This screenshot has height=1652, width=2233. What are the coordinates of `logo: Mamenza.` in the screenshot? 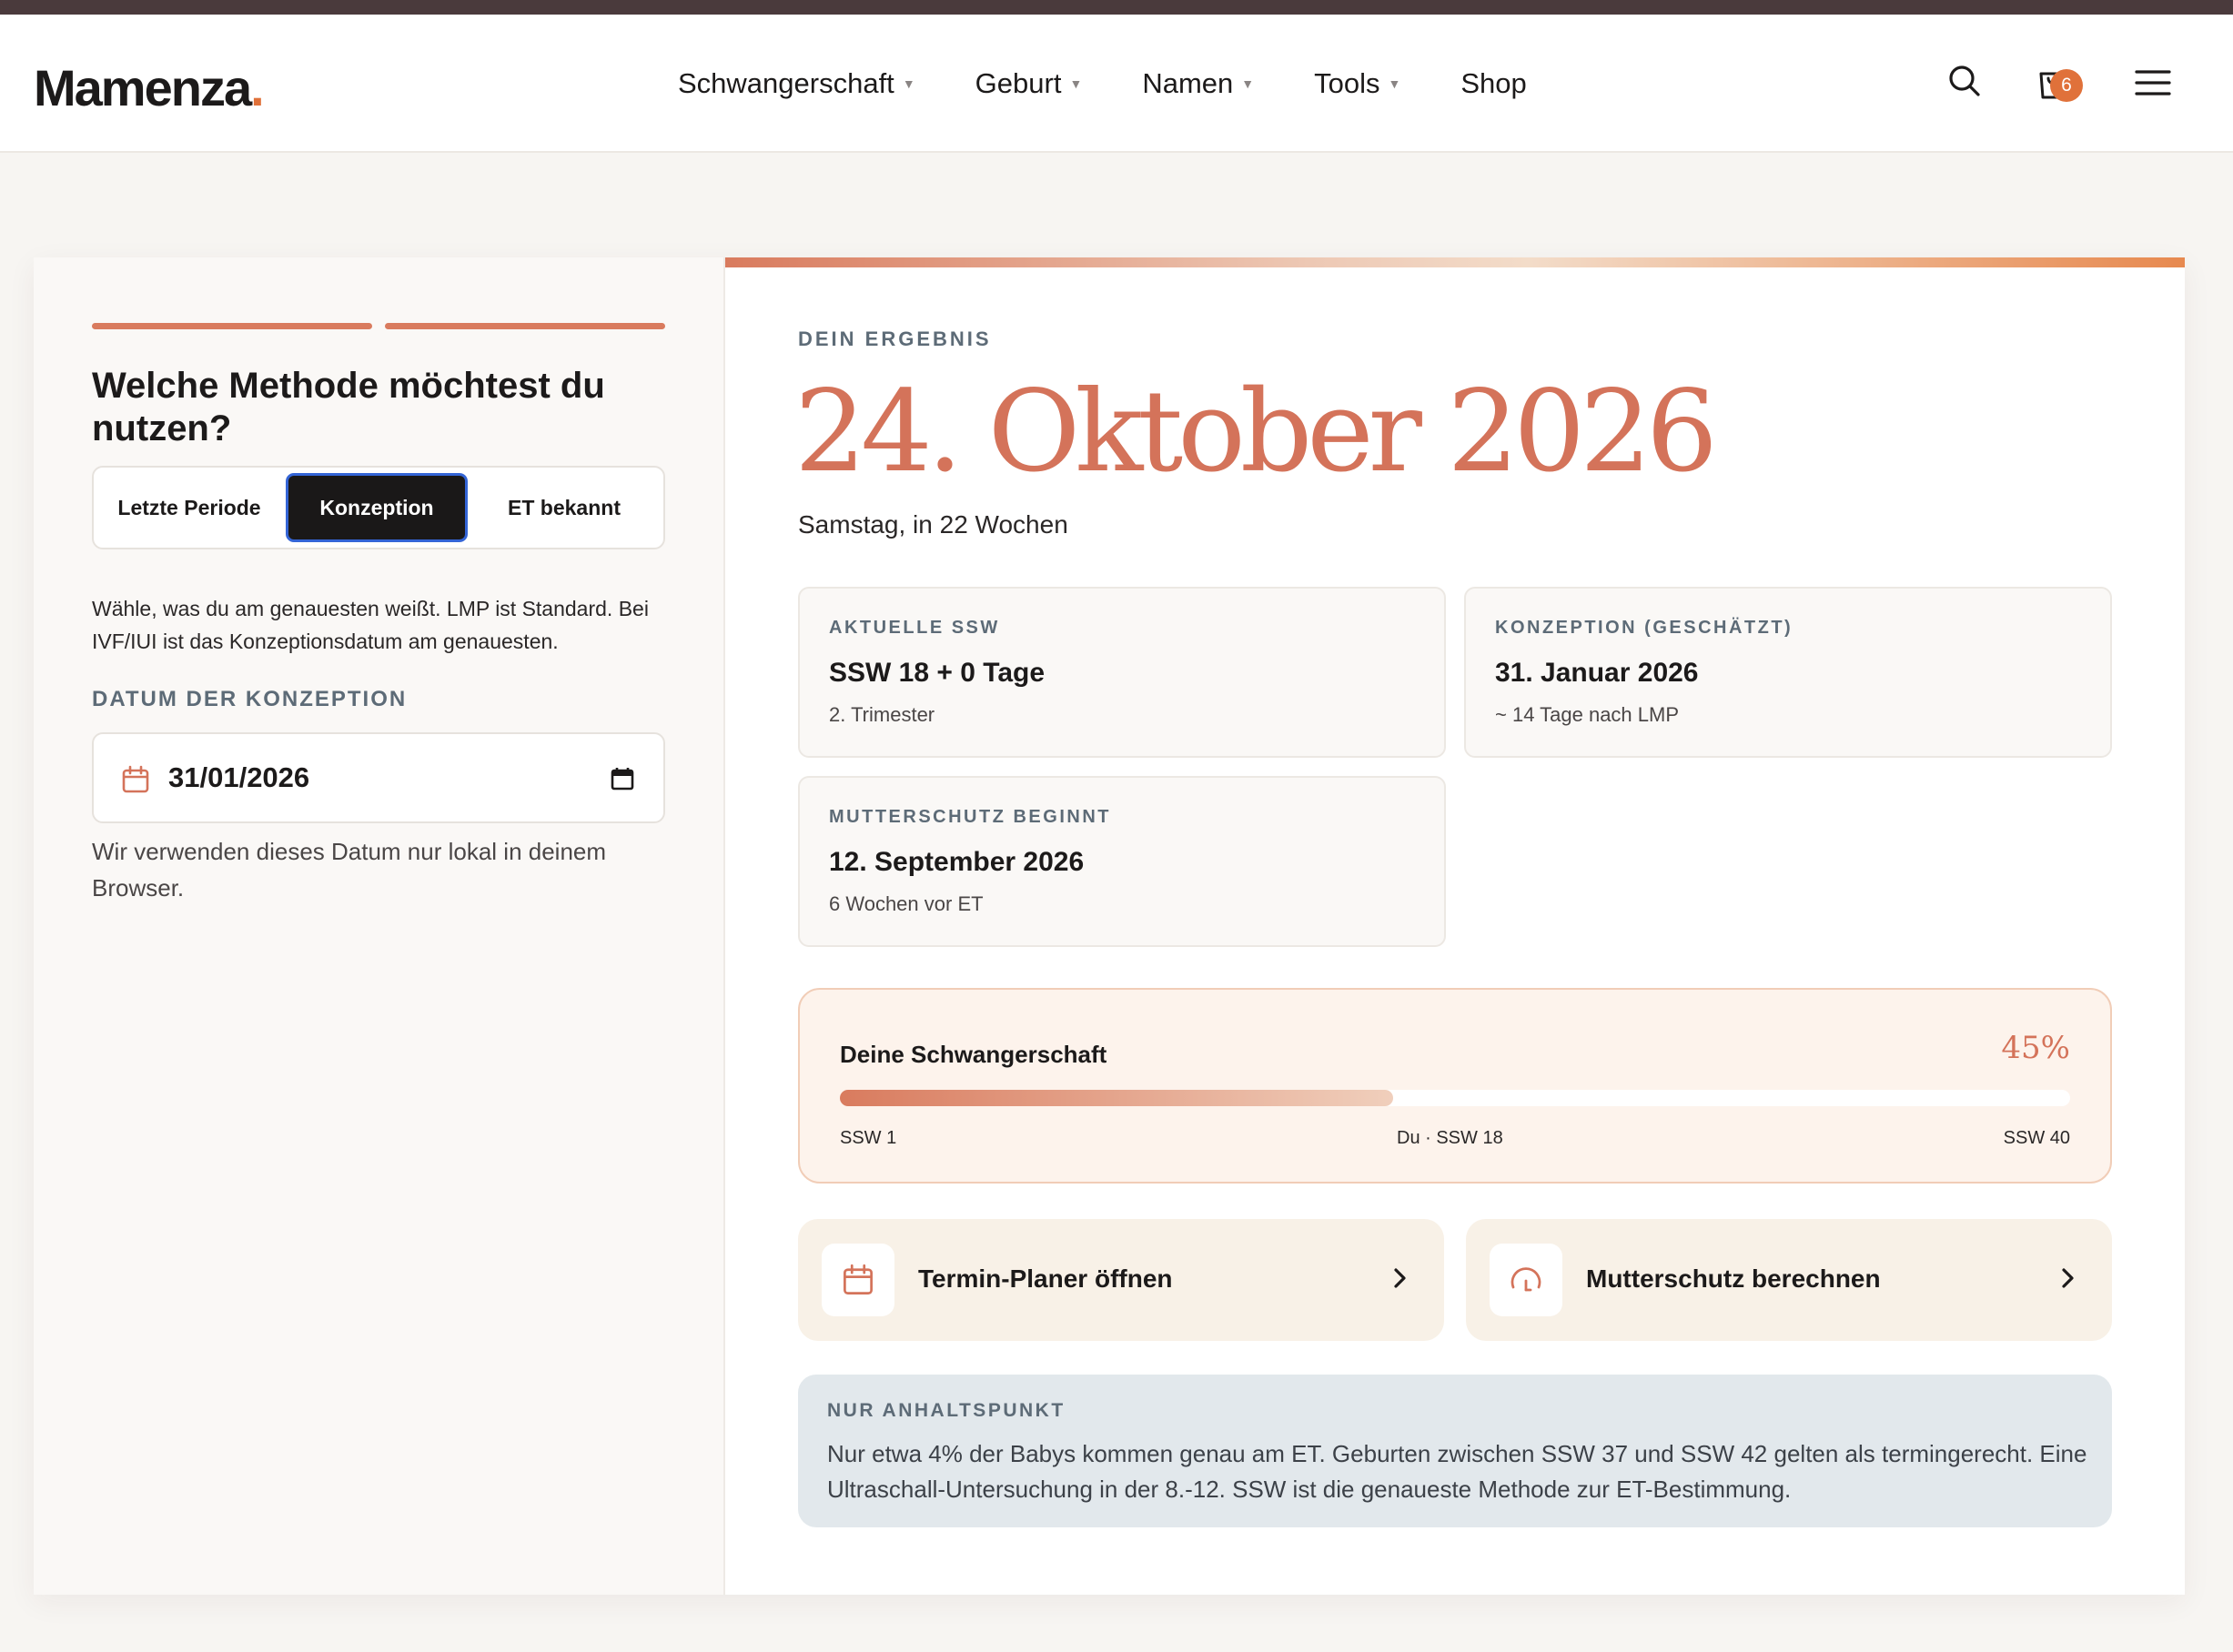 It's located at (149, 87).